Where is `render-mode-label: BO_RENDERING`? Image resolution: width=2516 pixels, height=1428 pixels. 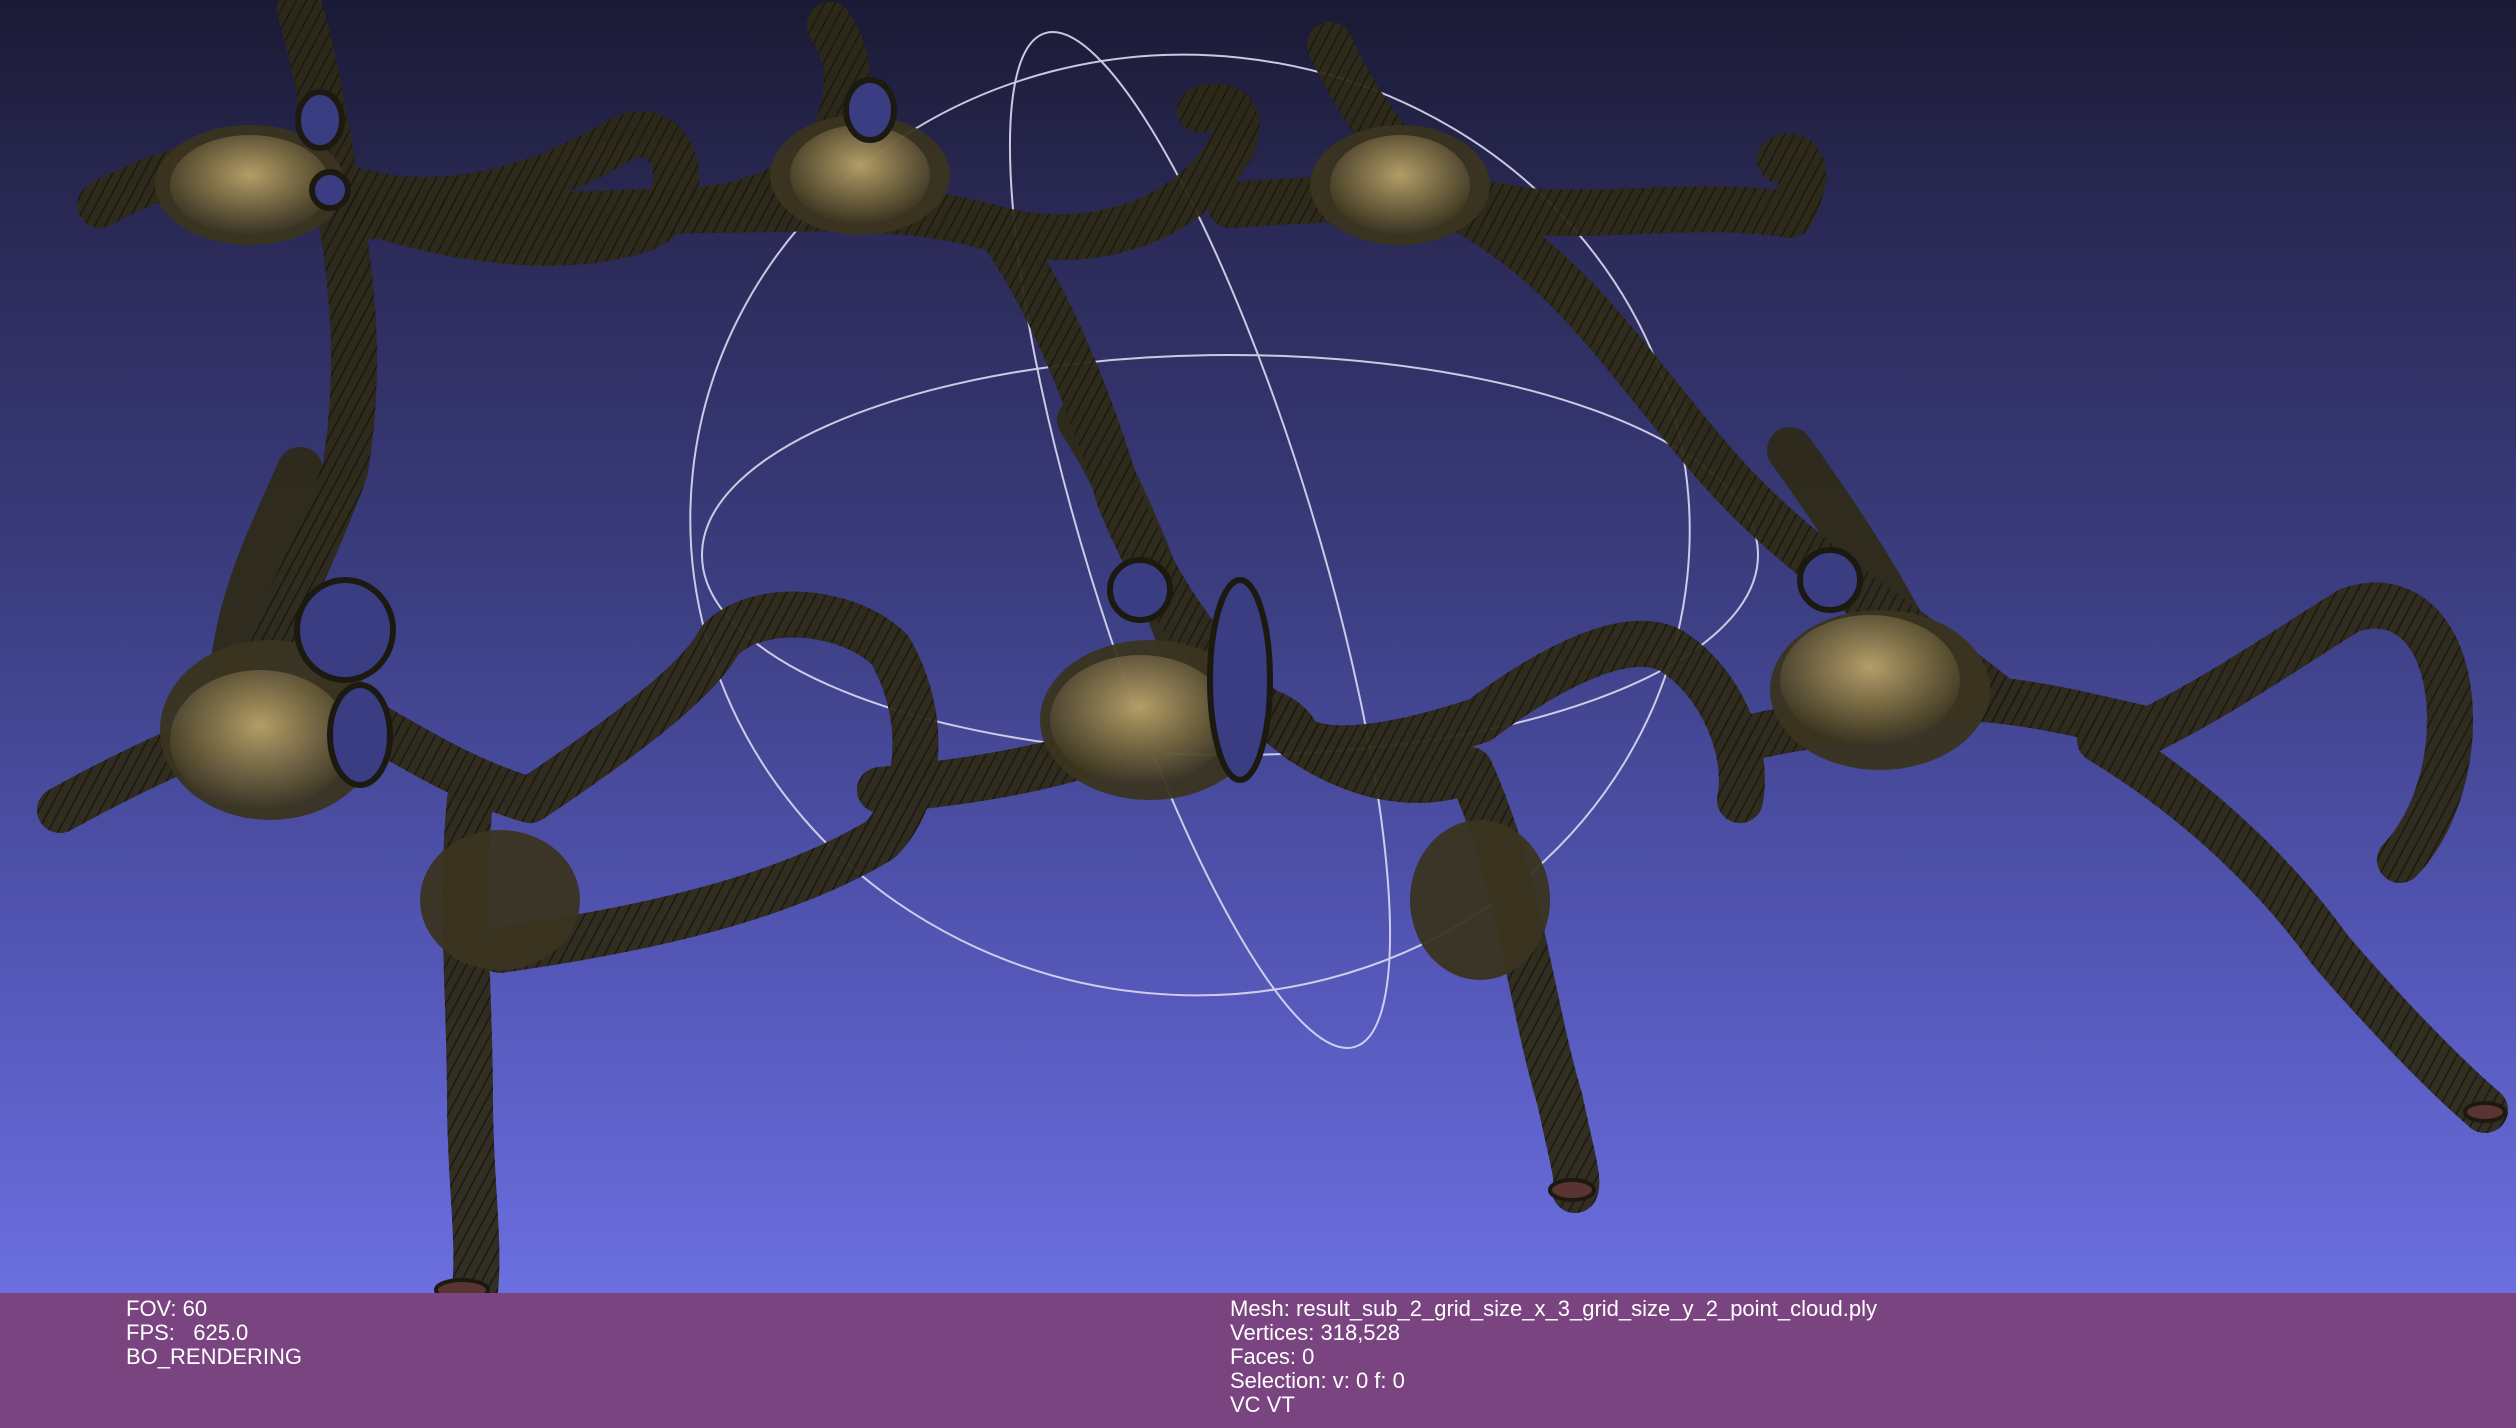 render-mode-label: BO_RENDERING is located at coordinates (214, 1356).